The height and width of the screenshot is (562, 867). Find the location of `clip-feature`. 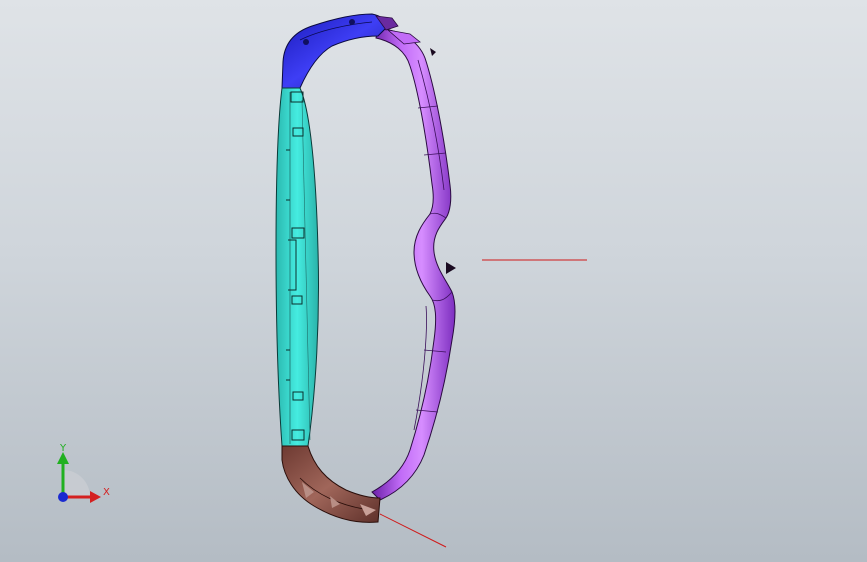

clip-feature is located at coordinates (451, 268).